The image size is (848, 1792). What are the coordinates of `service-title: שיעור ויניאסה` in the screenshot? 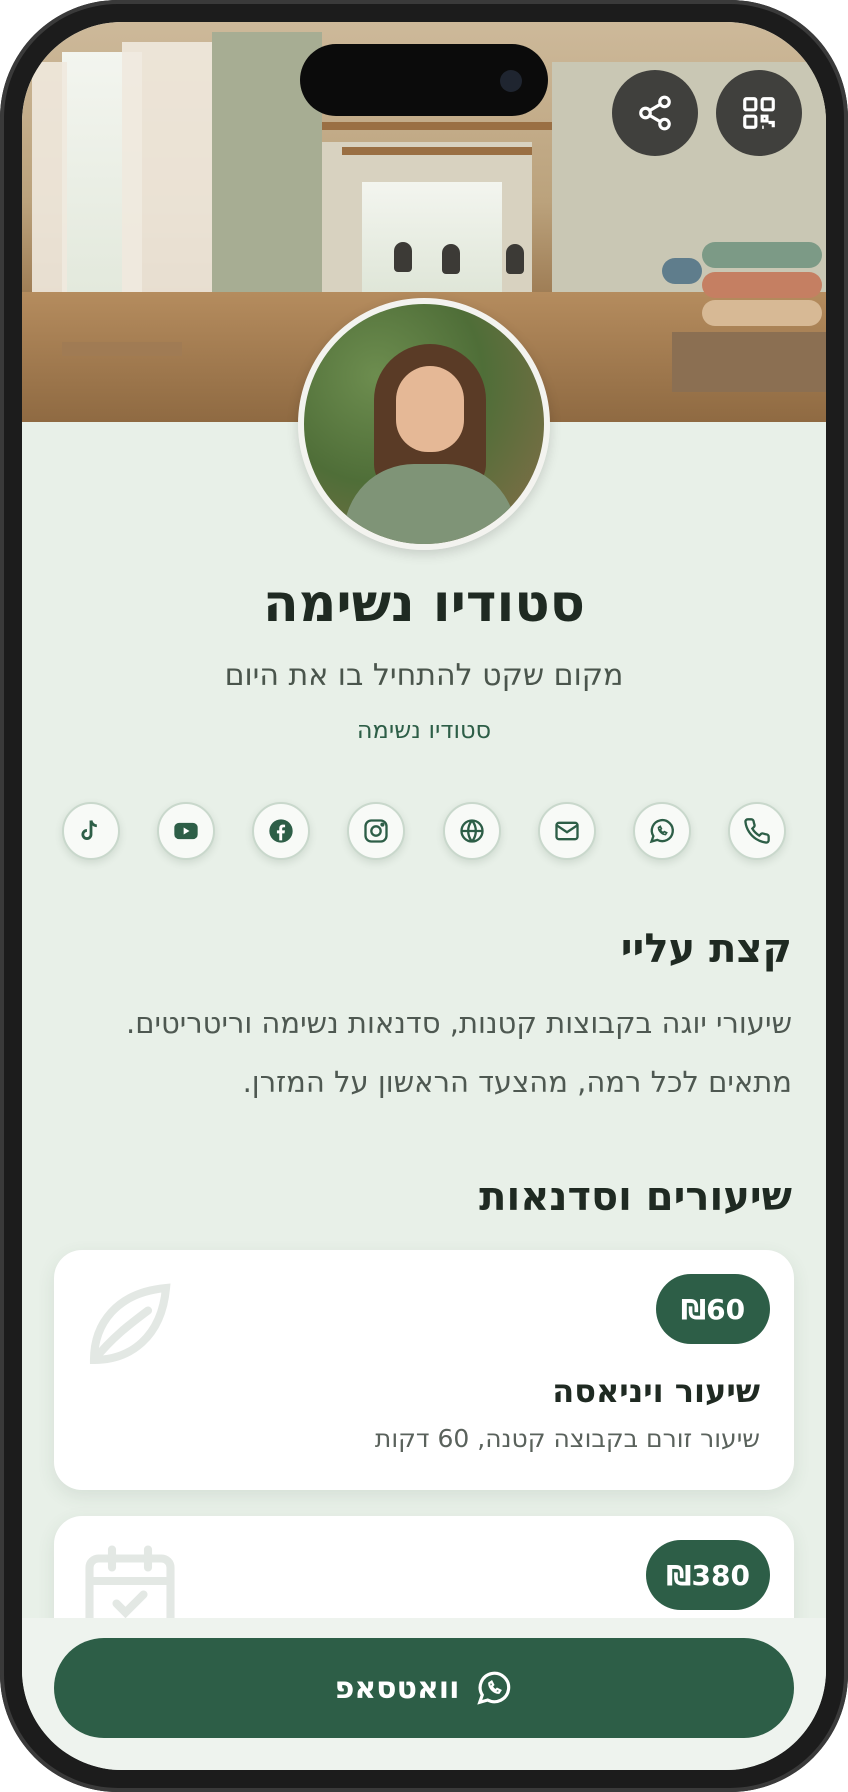 It's located at (656, 1391).